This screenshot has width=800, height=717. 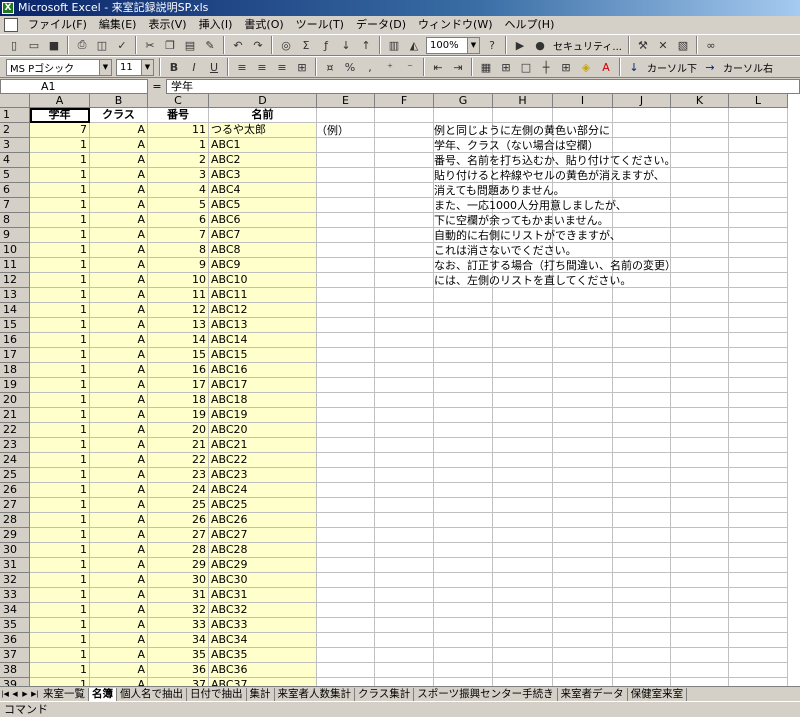 I want to click on menu-item-0: ファイル(F), so click(x=57, y=25).